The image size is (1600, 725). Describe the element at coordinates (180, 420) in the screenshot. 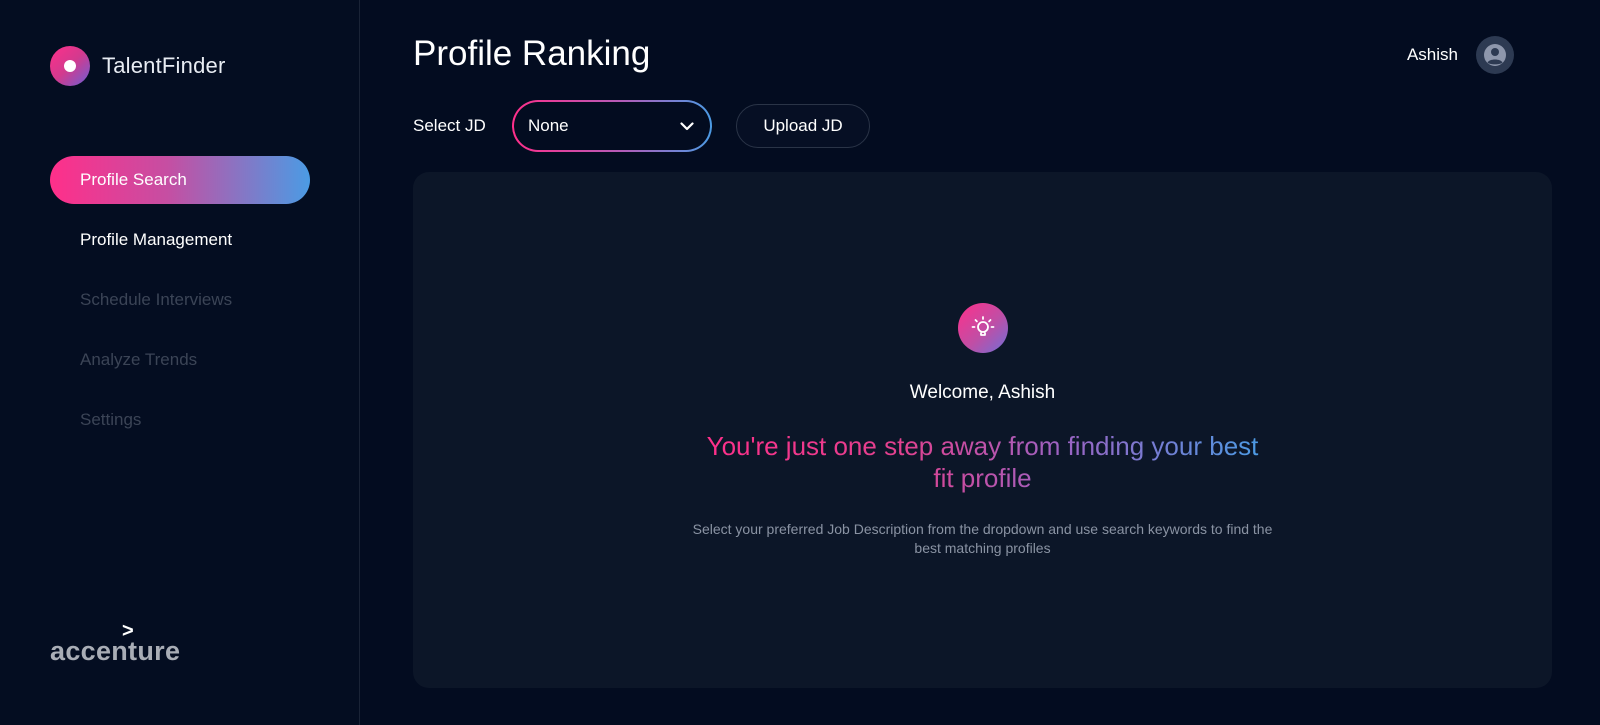

I see `sidebar-item-settings: Settings` at that location.